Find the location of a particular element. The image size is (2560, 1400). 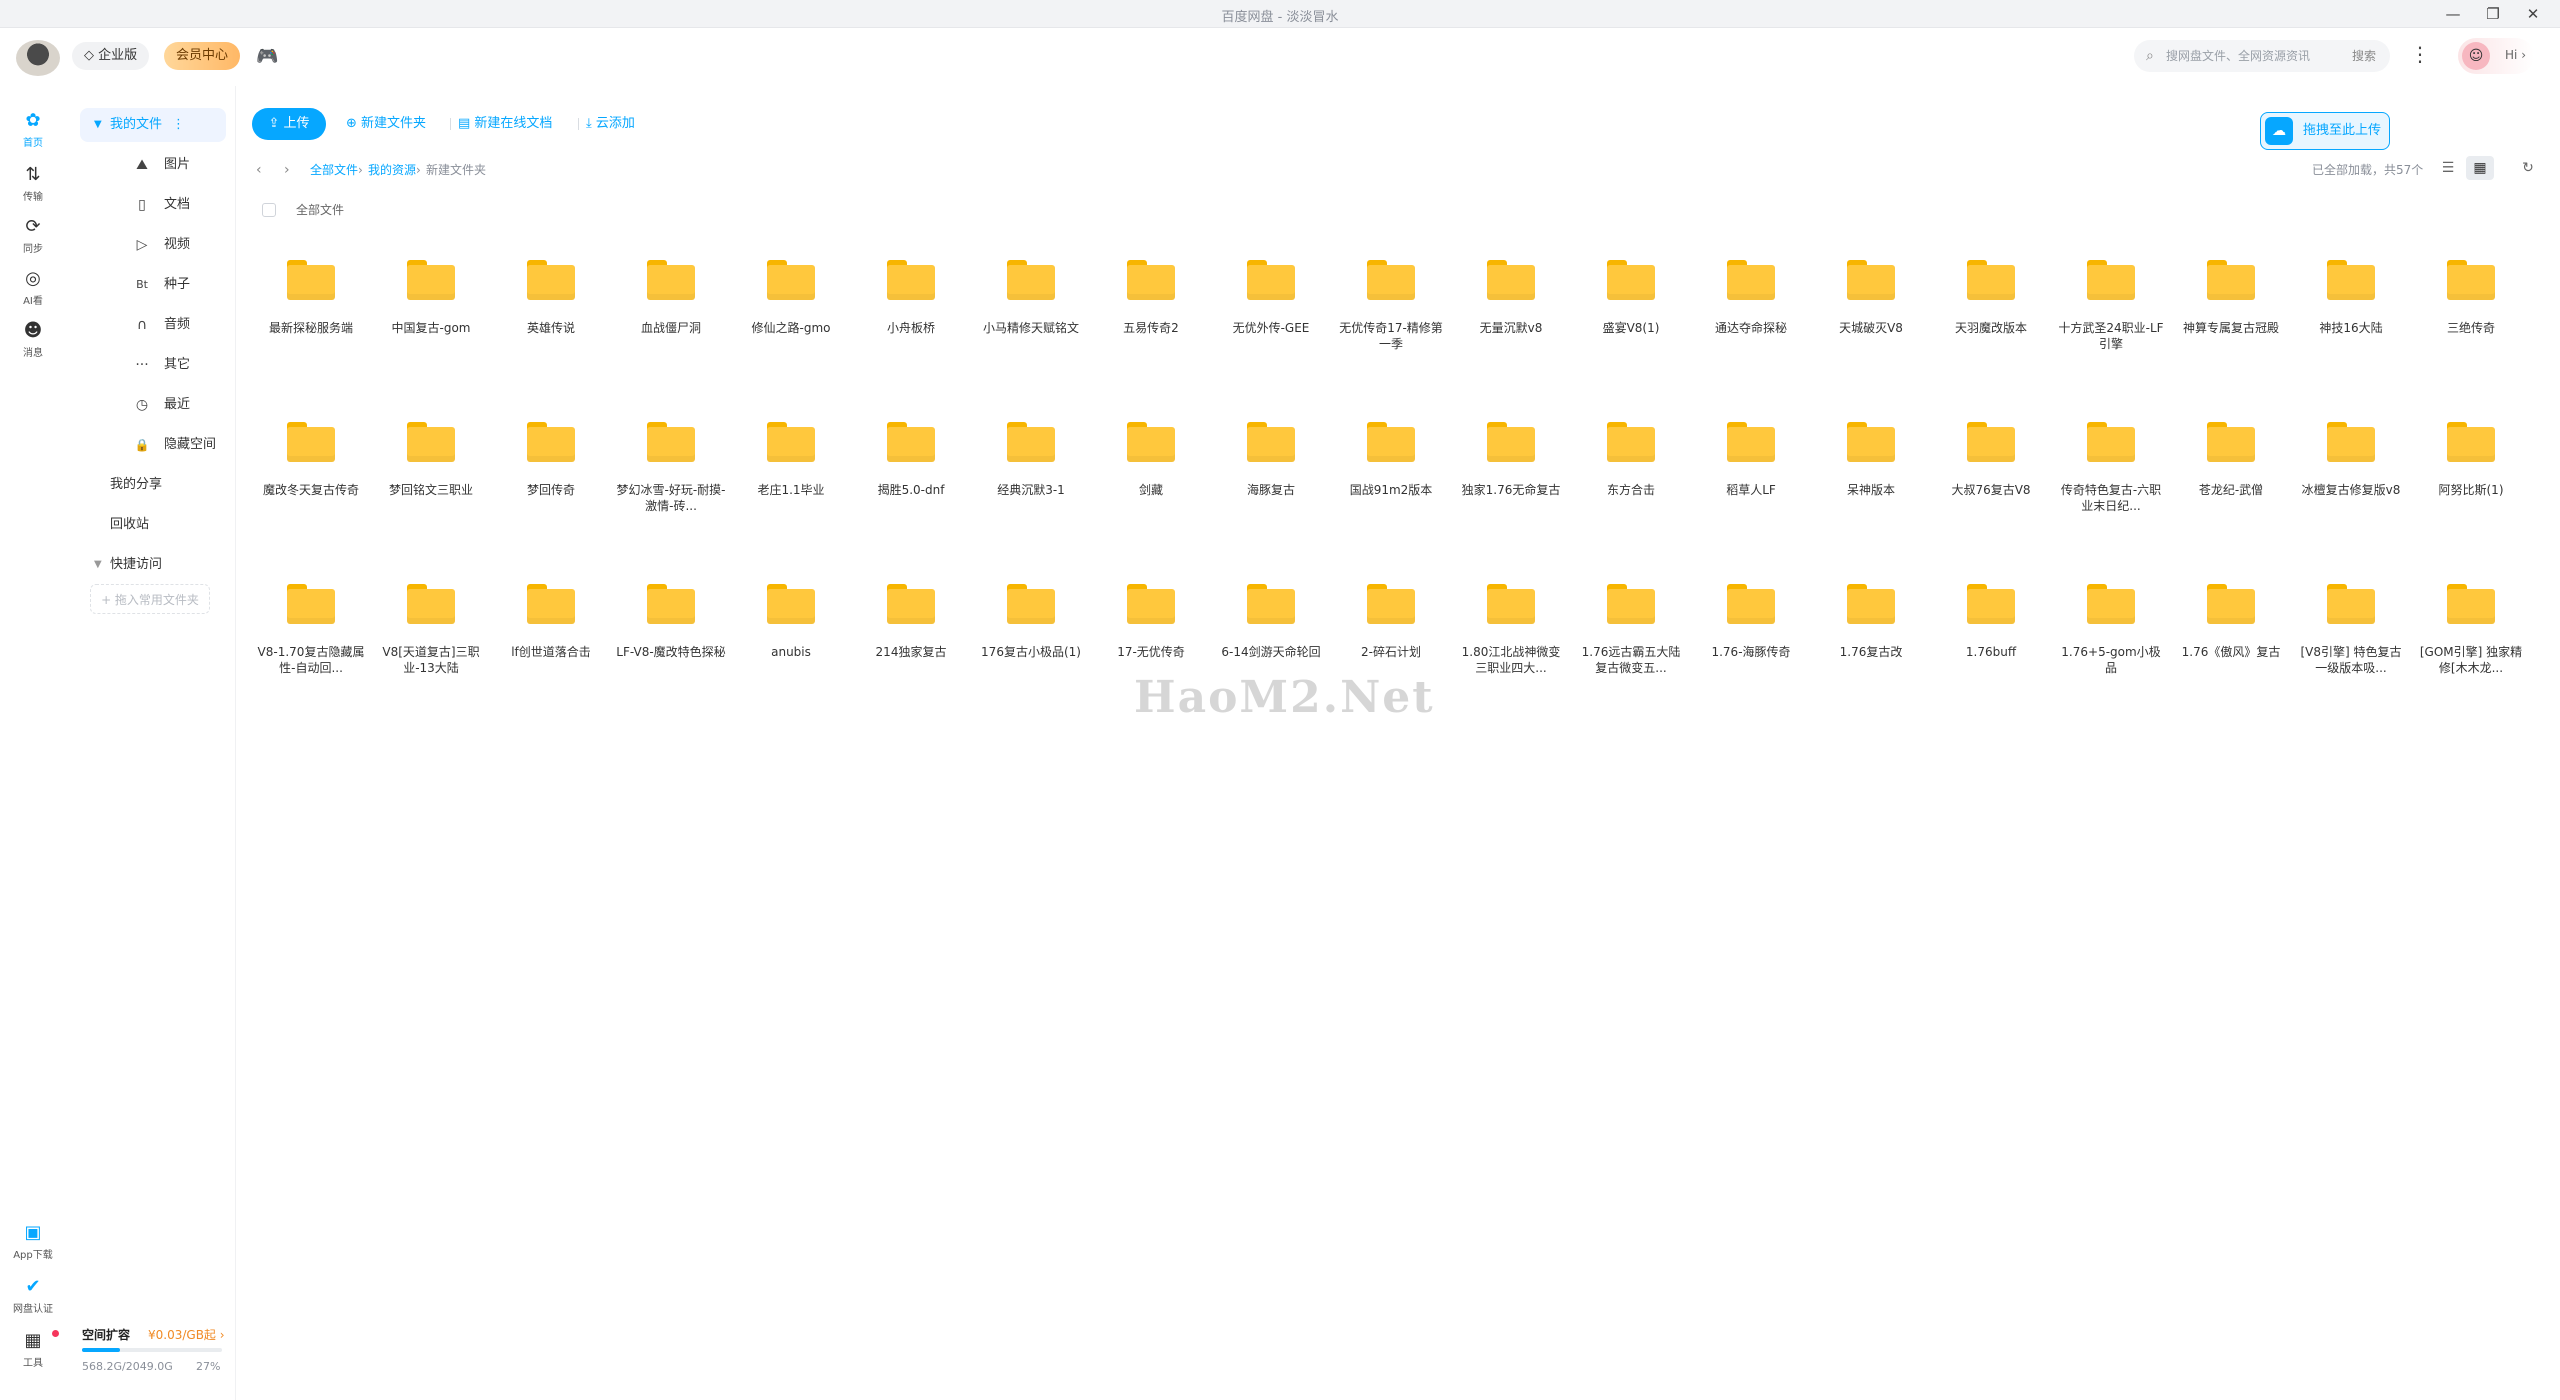

folder-item: lf创世道落合击 is located at coordinates (551, 644).